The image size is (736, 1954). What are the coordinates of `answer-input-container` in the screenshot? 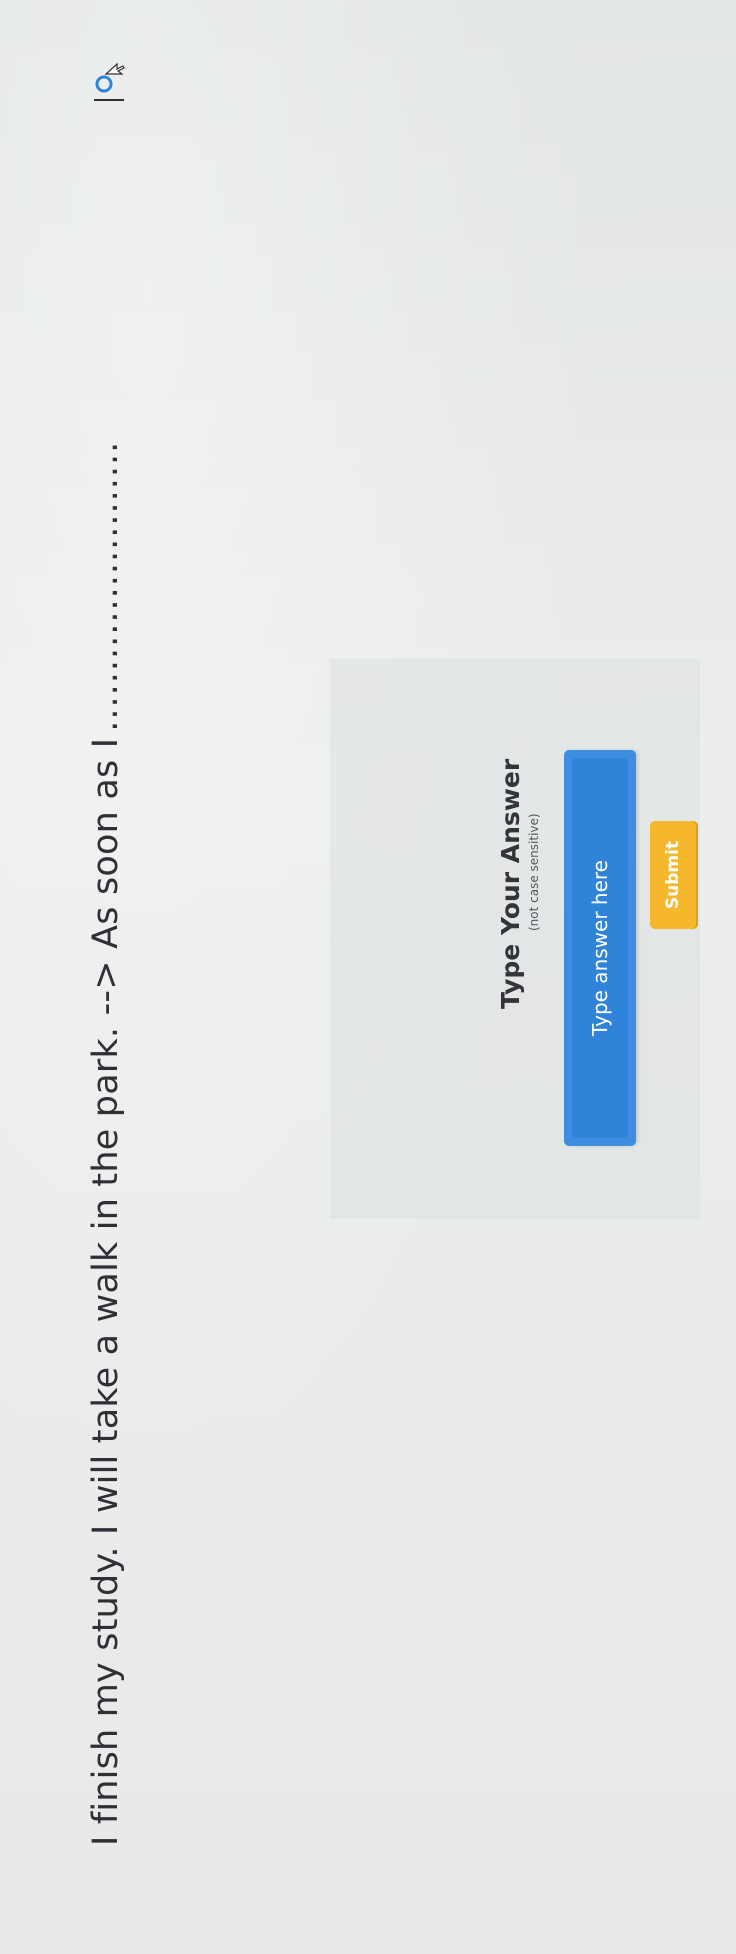 It's located at (600, 948).